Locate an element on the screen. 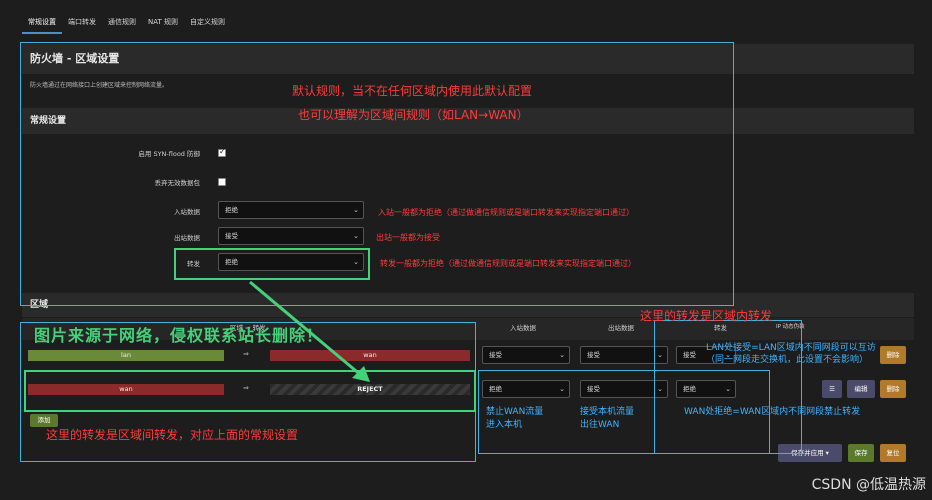 Image resolution: width=932 pixels, height=500 pixels. lan-input-select: 接受 ⌄ is located at coordinates (526, 355).